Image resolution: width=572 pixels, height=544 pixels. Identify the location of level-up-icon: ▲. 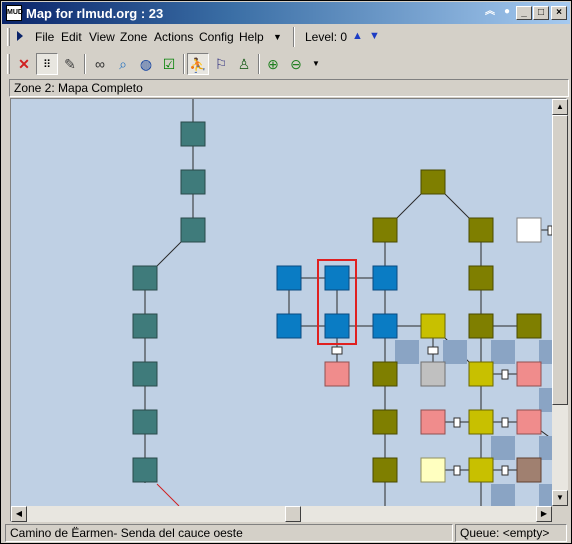
(357, 36).